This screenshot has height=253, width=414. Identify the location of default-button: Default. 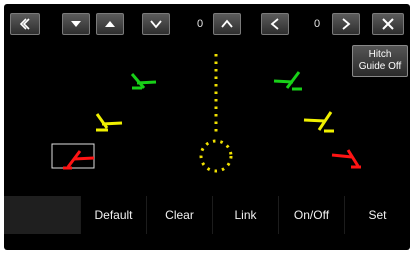
(113, 215).